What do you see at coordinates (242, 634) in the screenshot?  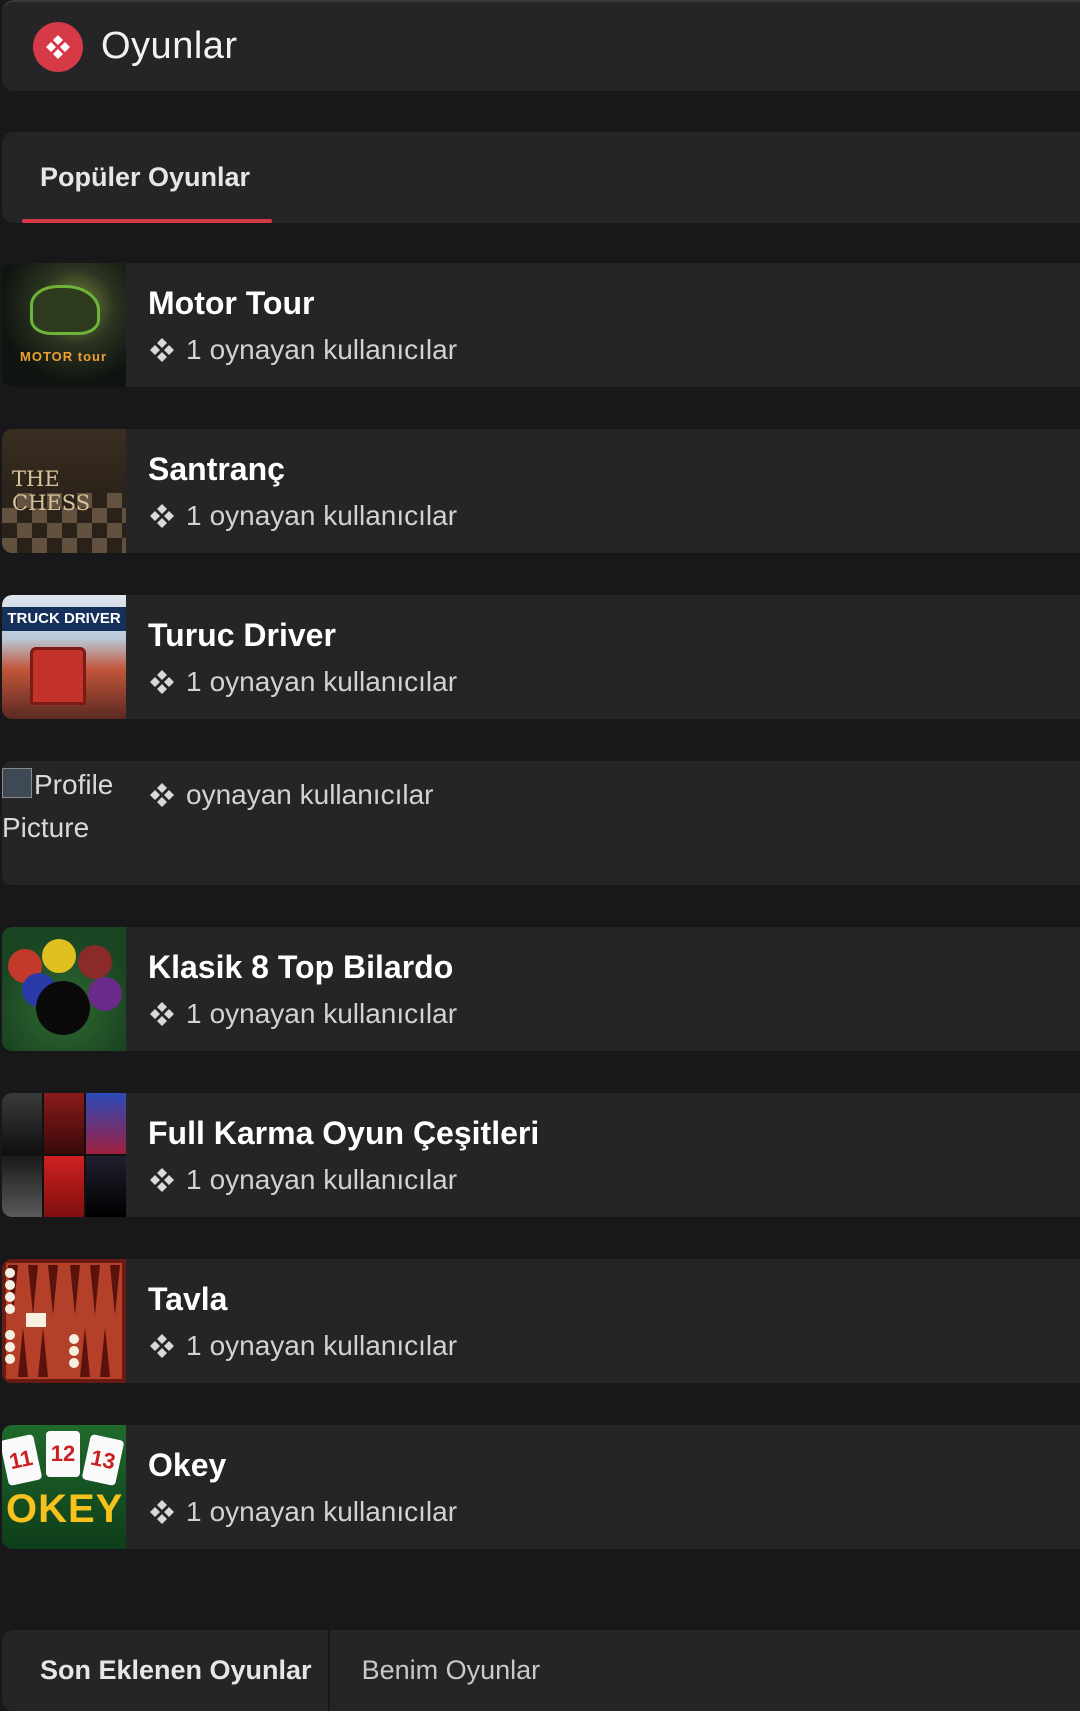 I see `game-title: Turuc Driver` at bounding box center [242, 634].